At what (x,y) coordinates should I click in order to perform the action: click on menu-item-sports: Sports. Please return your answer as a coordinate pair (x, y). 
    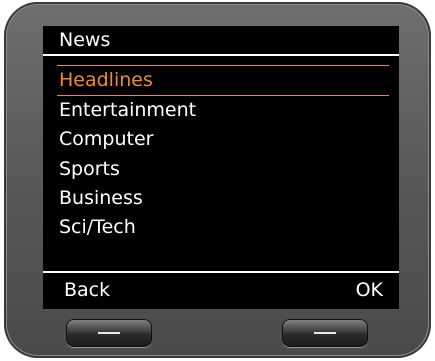
    Looking at the image, I should click on (221, 169).